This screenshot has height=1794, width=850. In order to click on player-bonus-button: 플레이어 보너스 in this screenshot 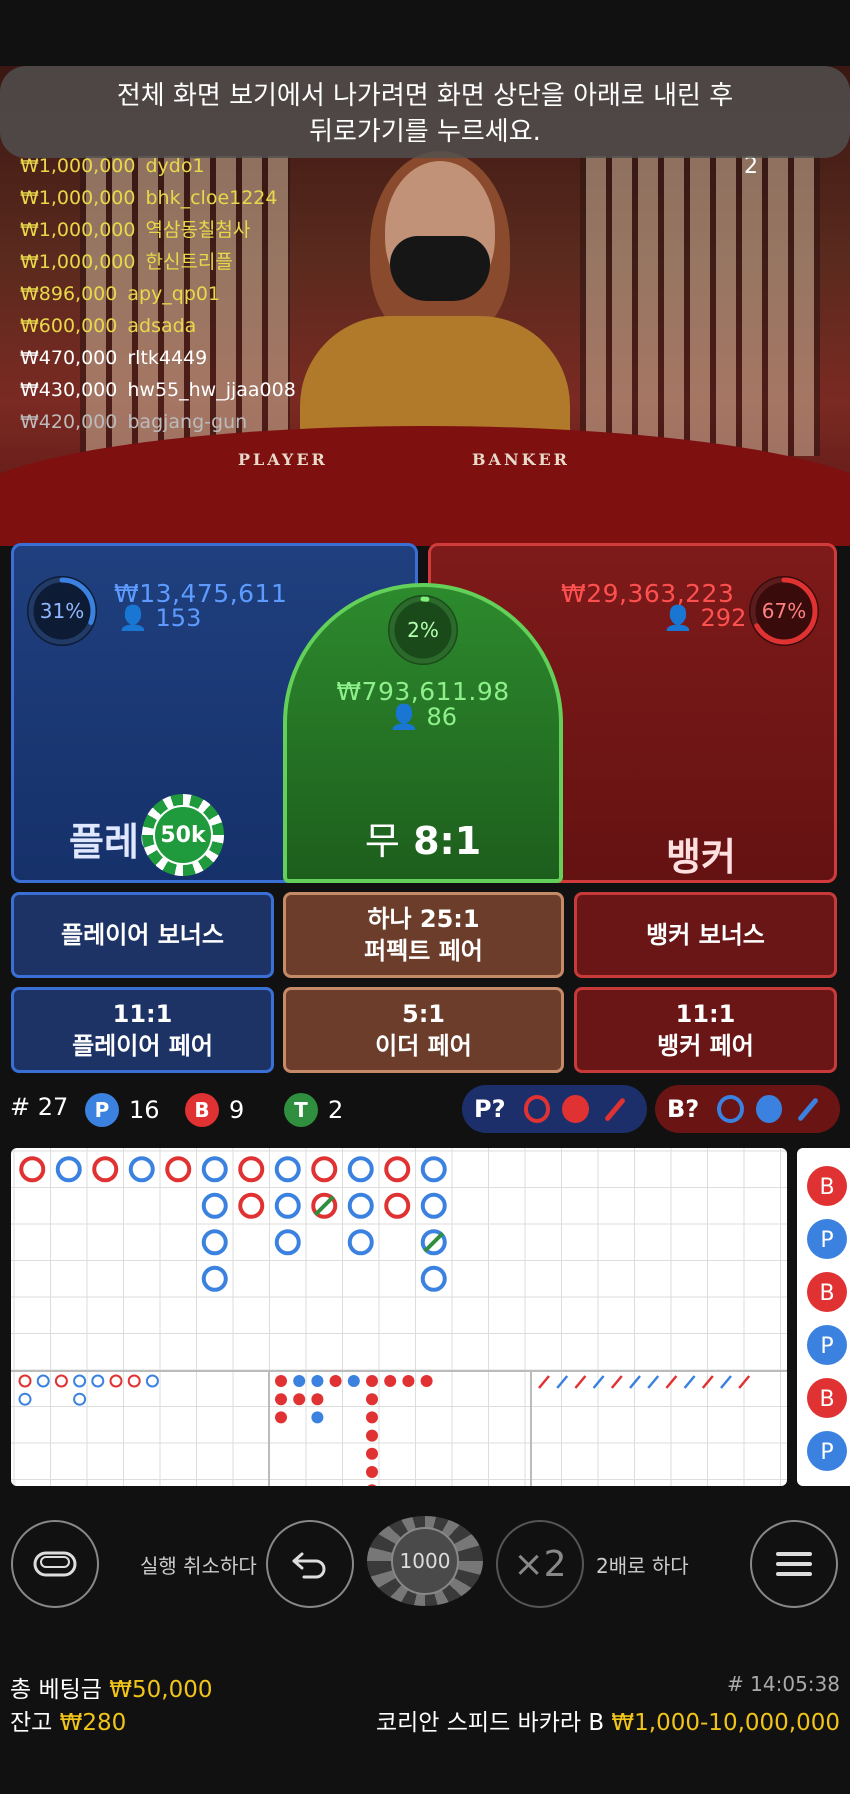, I will do `click(142, 935)`.